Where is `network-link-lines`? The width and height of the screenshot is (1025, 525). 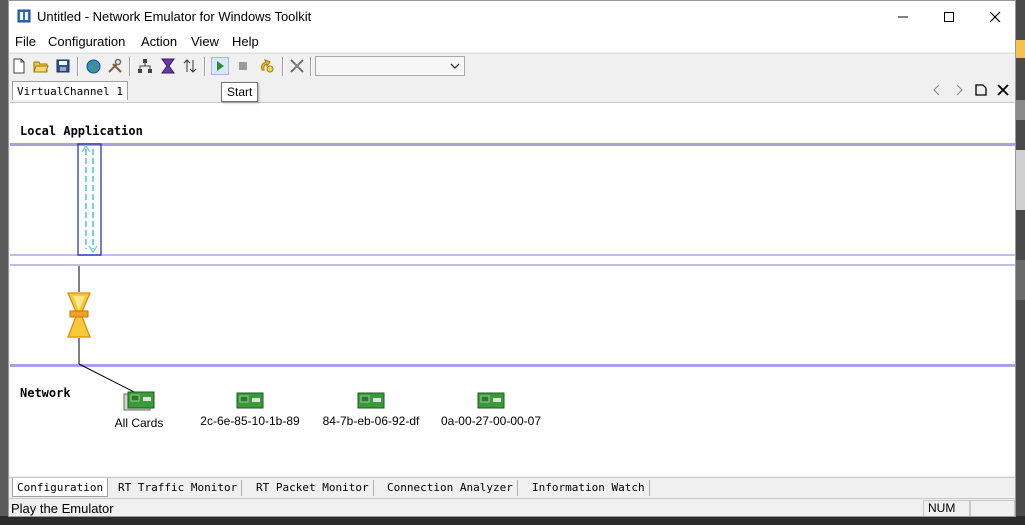 network-link-lines is located at coordinates (110, 331).